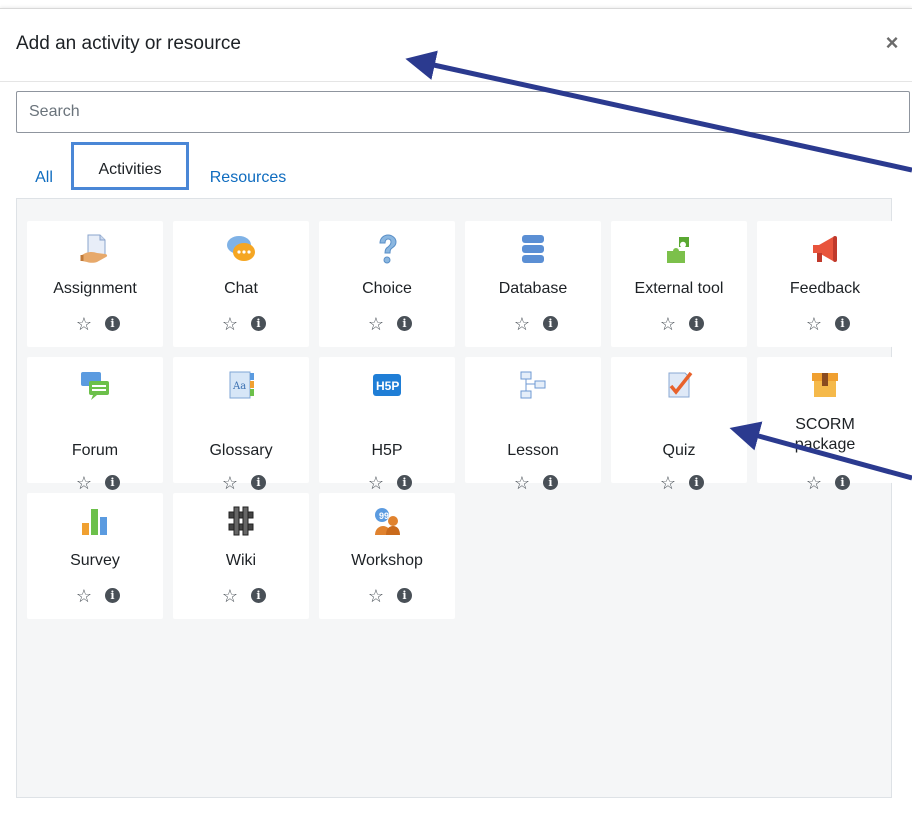  What do you see at coordinates (241, 288) in the screenshot?
I see `tile-label: Chat` at bounding box center [241, 288].